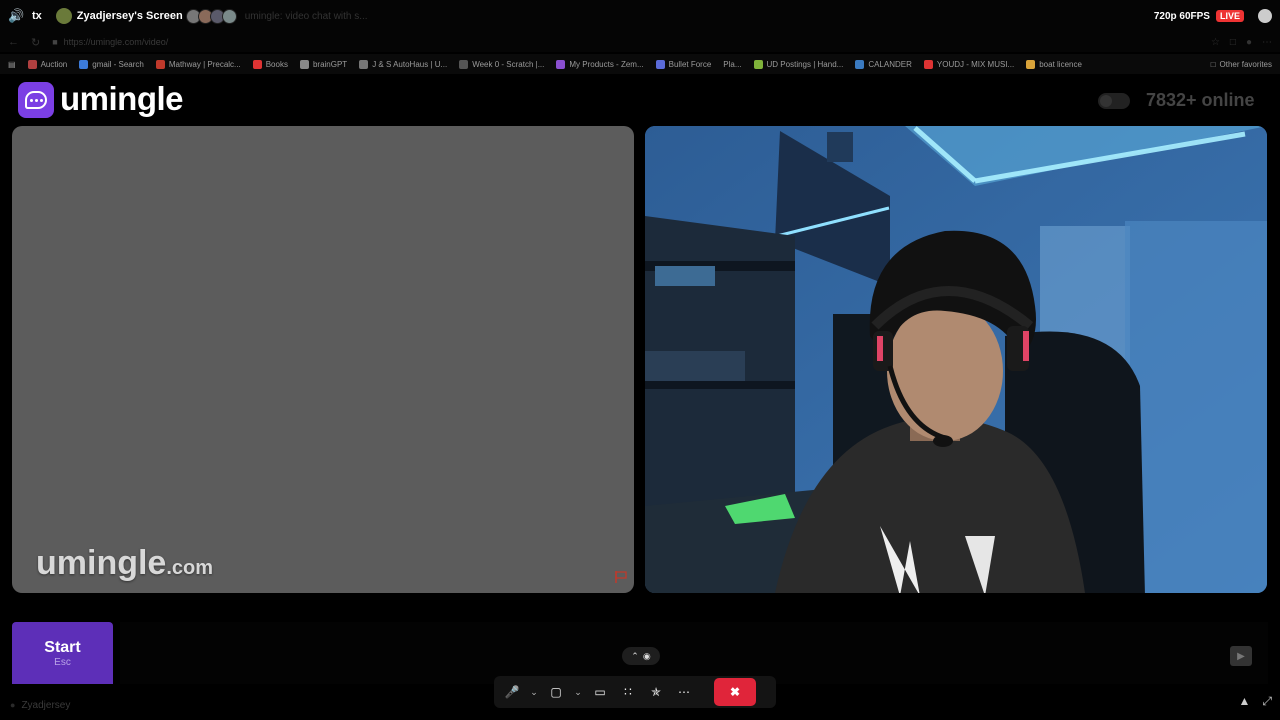  What do you see at coordinates (1244, 701) in the screenshot?
I see `cursor-icon: ▲` at bounding box center [1244, 701].